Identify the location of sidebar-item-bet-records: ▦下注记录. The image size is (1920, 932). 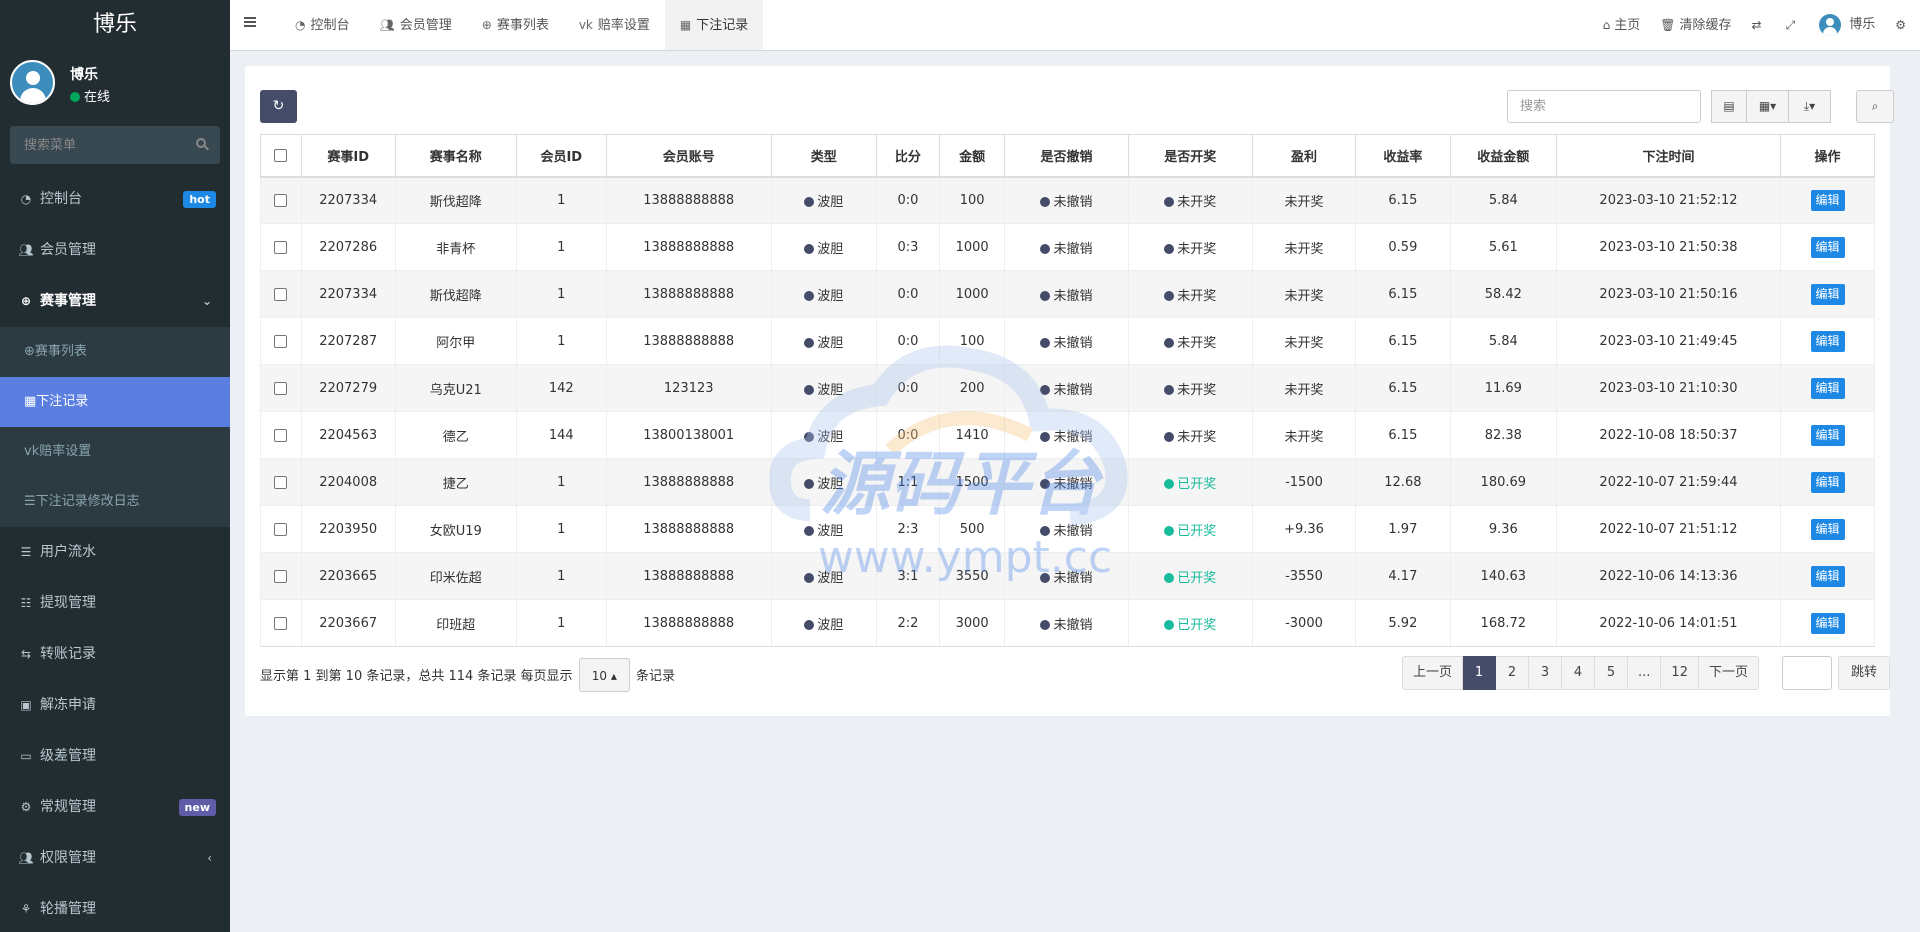
(115, 402).